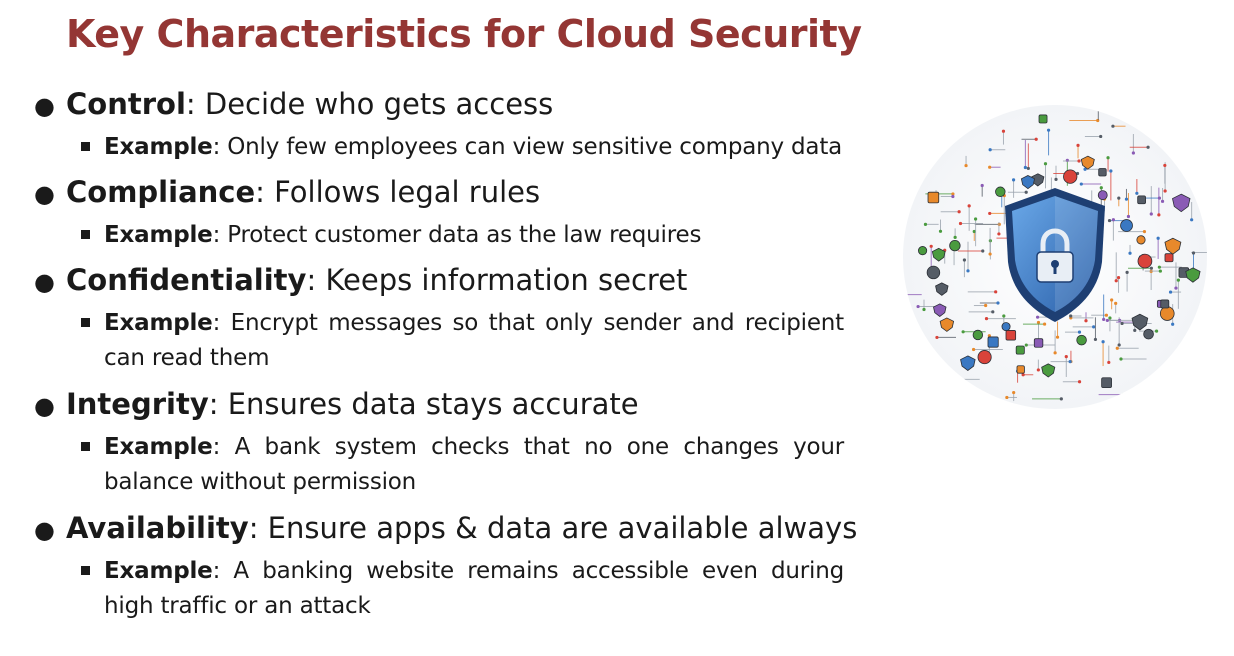 The image size is (1234, 656). Describe the element at coordinates (1055, 257) in the screenshot. I see `security-shield-network-icon` at that location.